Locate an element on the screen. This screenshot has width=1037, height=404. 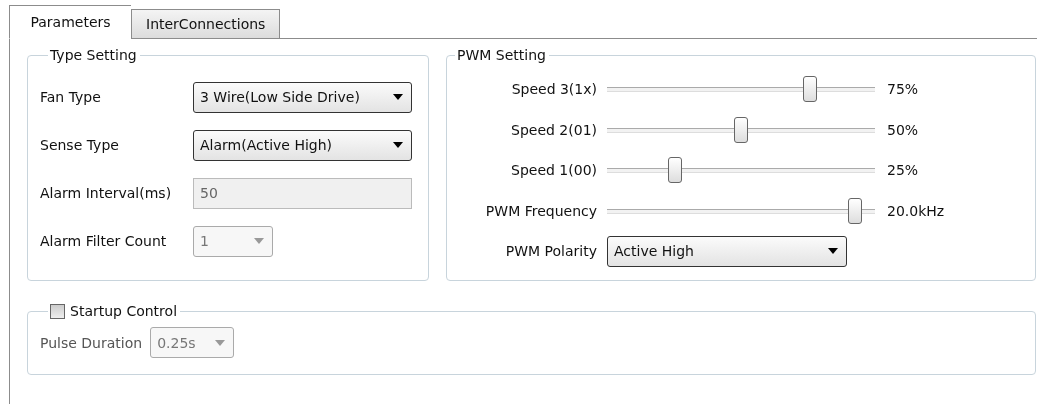
field-label: Fan Type is located at coordinates (71, 97).